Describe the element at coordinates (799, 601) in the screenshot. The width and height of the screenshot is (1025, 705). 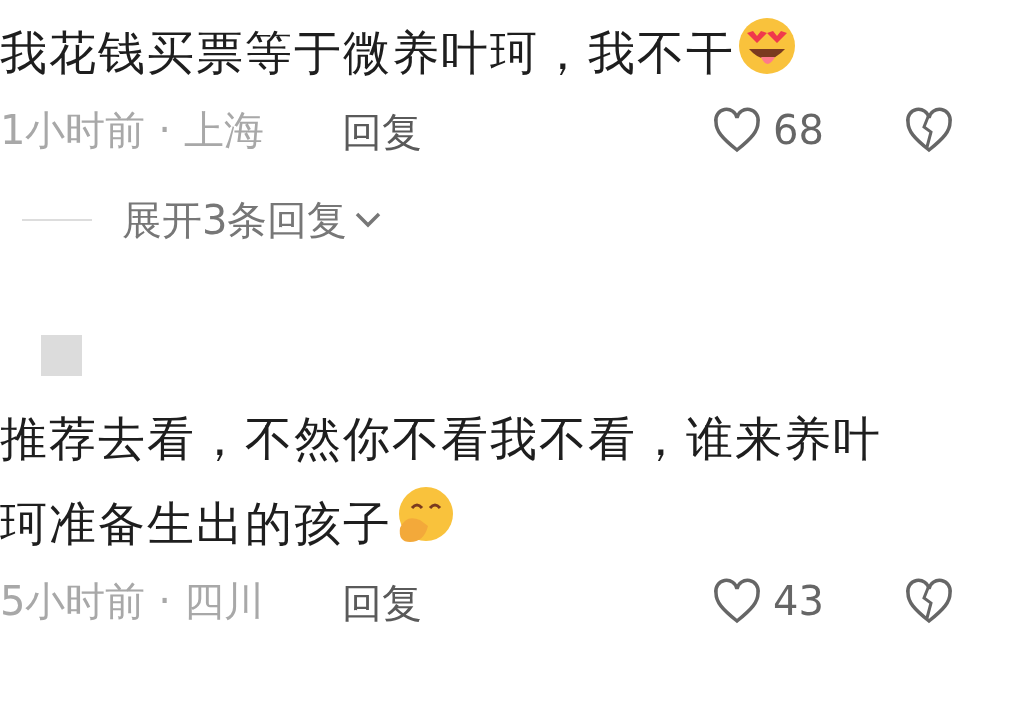
I see `like-count: 43` at that location.